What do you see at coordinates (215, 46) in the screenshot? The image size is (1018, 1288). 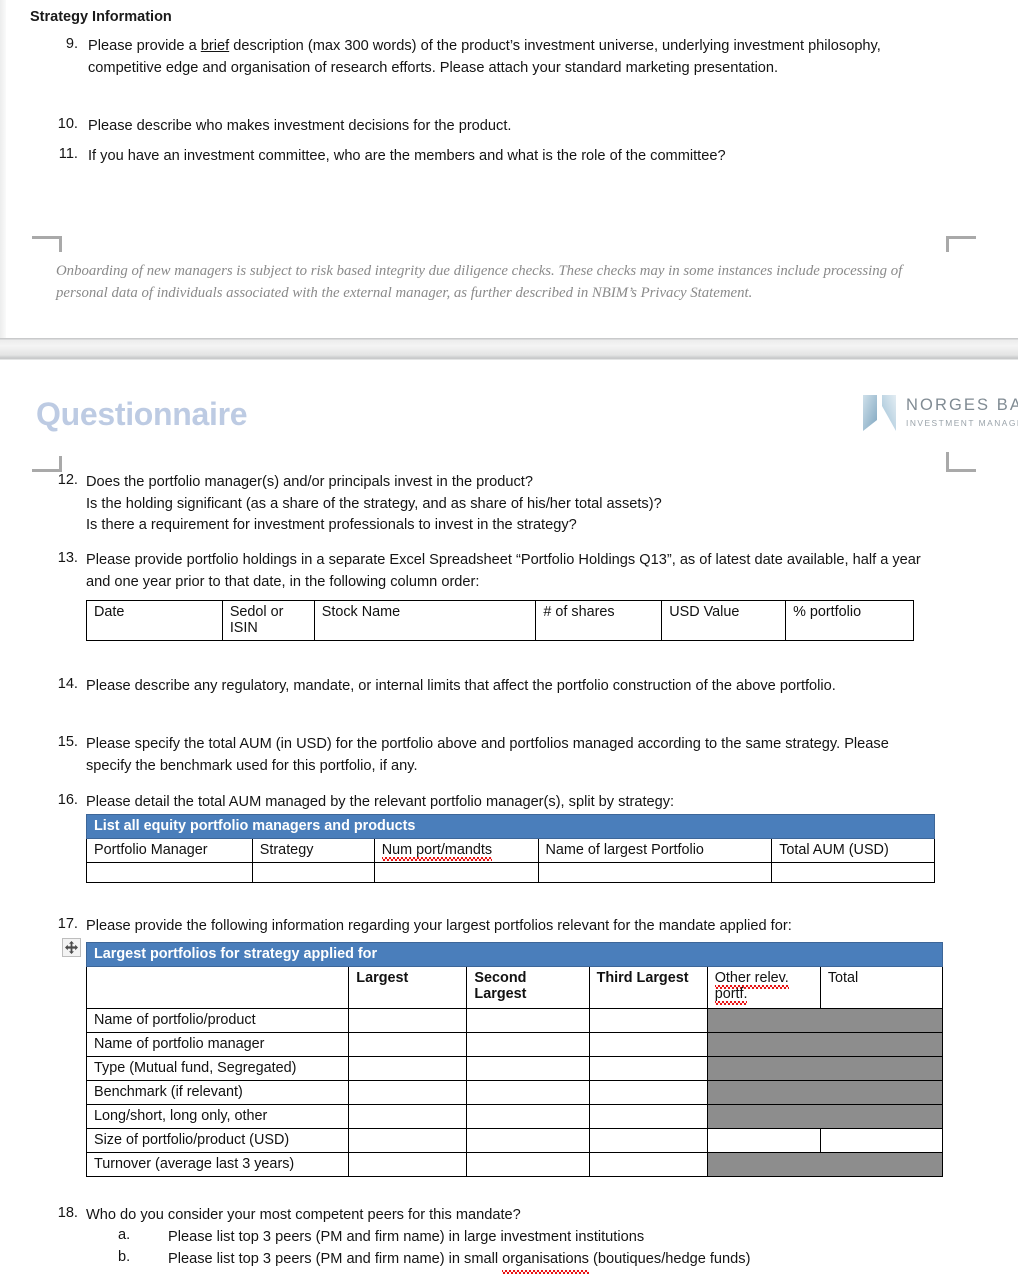 I see `underlined-word-brief: brief` at bounding box center [215, 46].